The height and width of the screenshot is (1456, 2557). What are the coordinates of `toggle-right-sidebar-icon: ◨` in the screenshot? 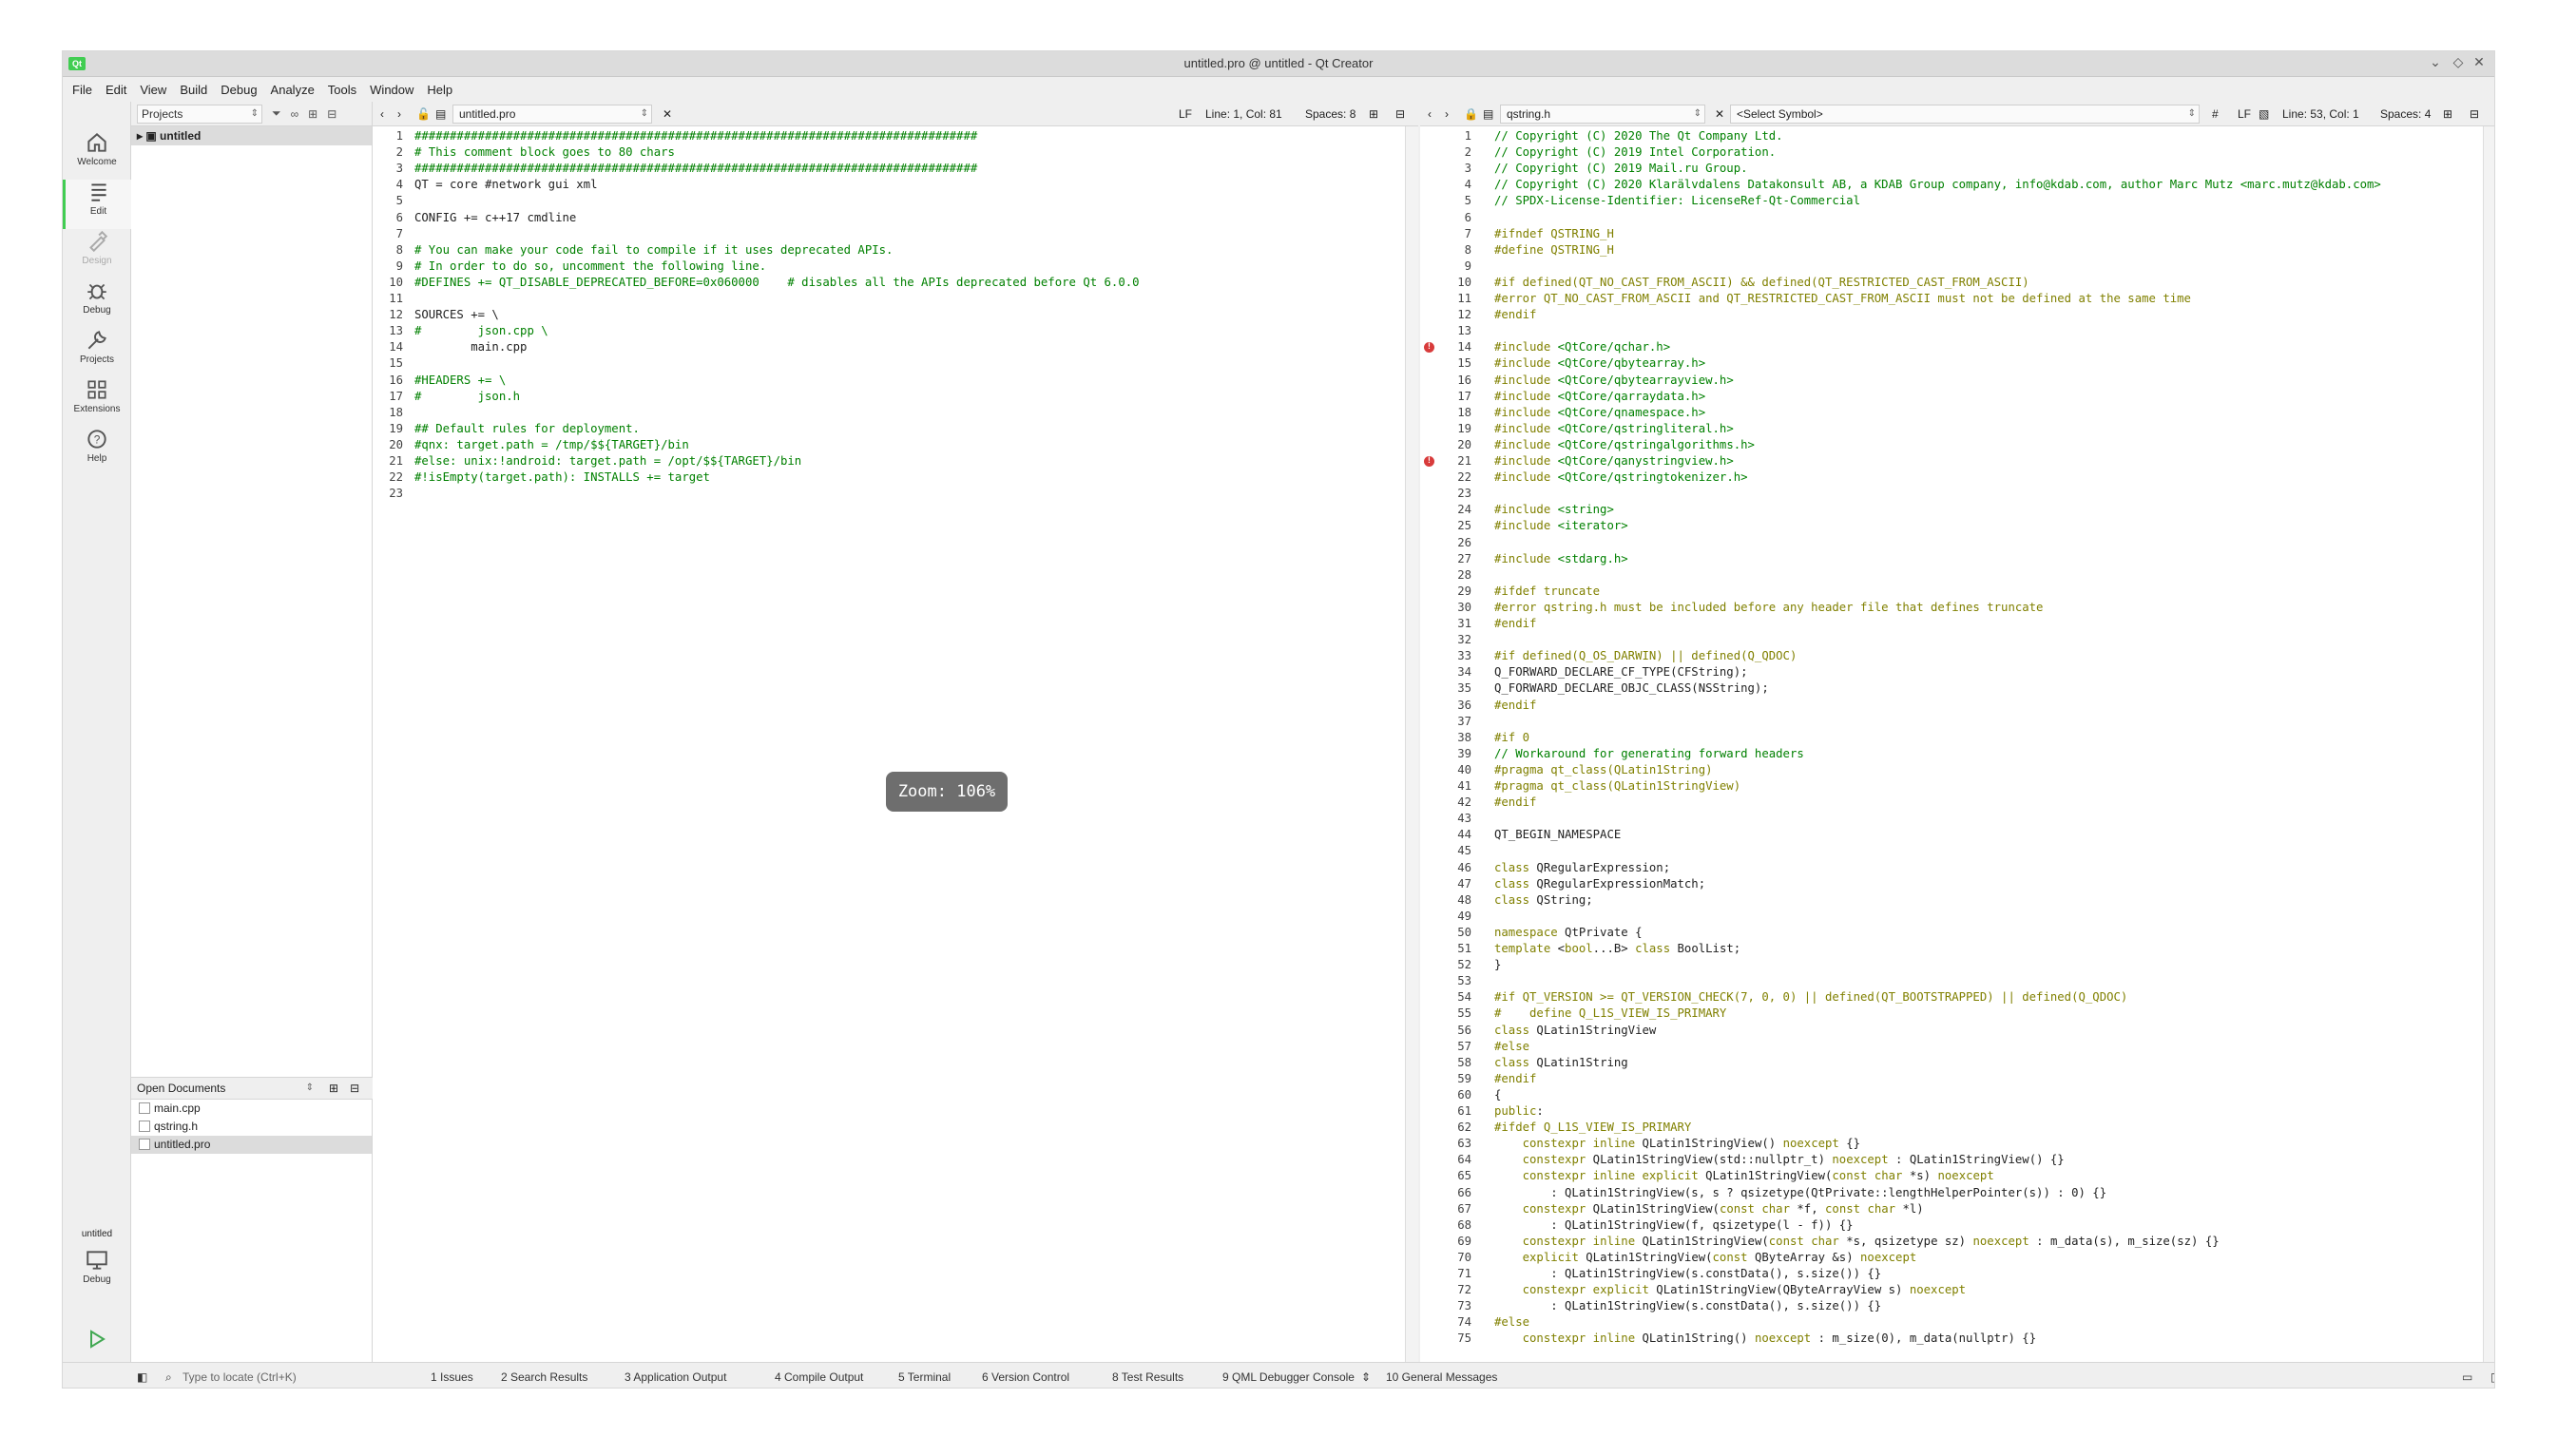 It's located at (2492, 1377).